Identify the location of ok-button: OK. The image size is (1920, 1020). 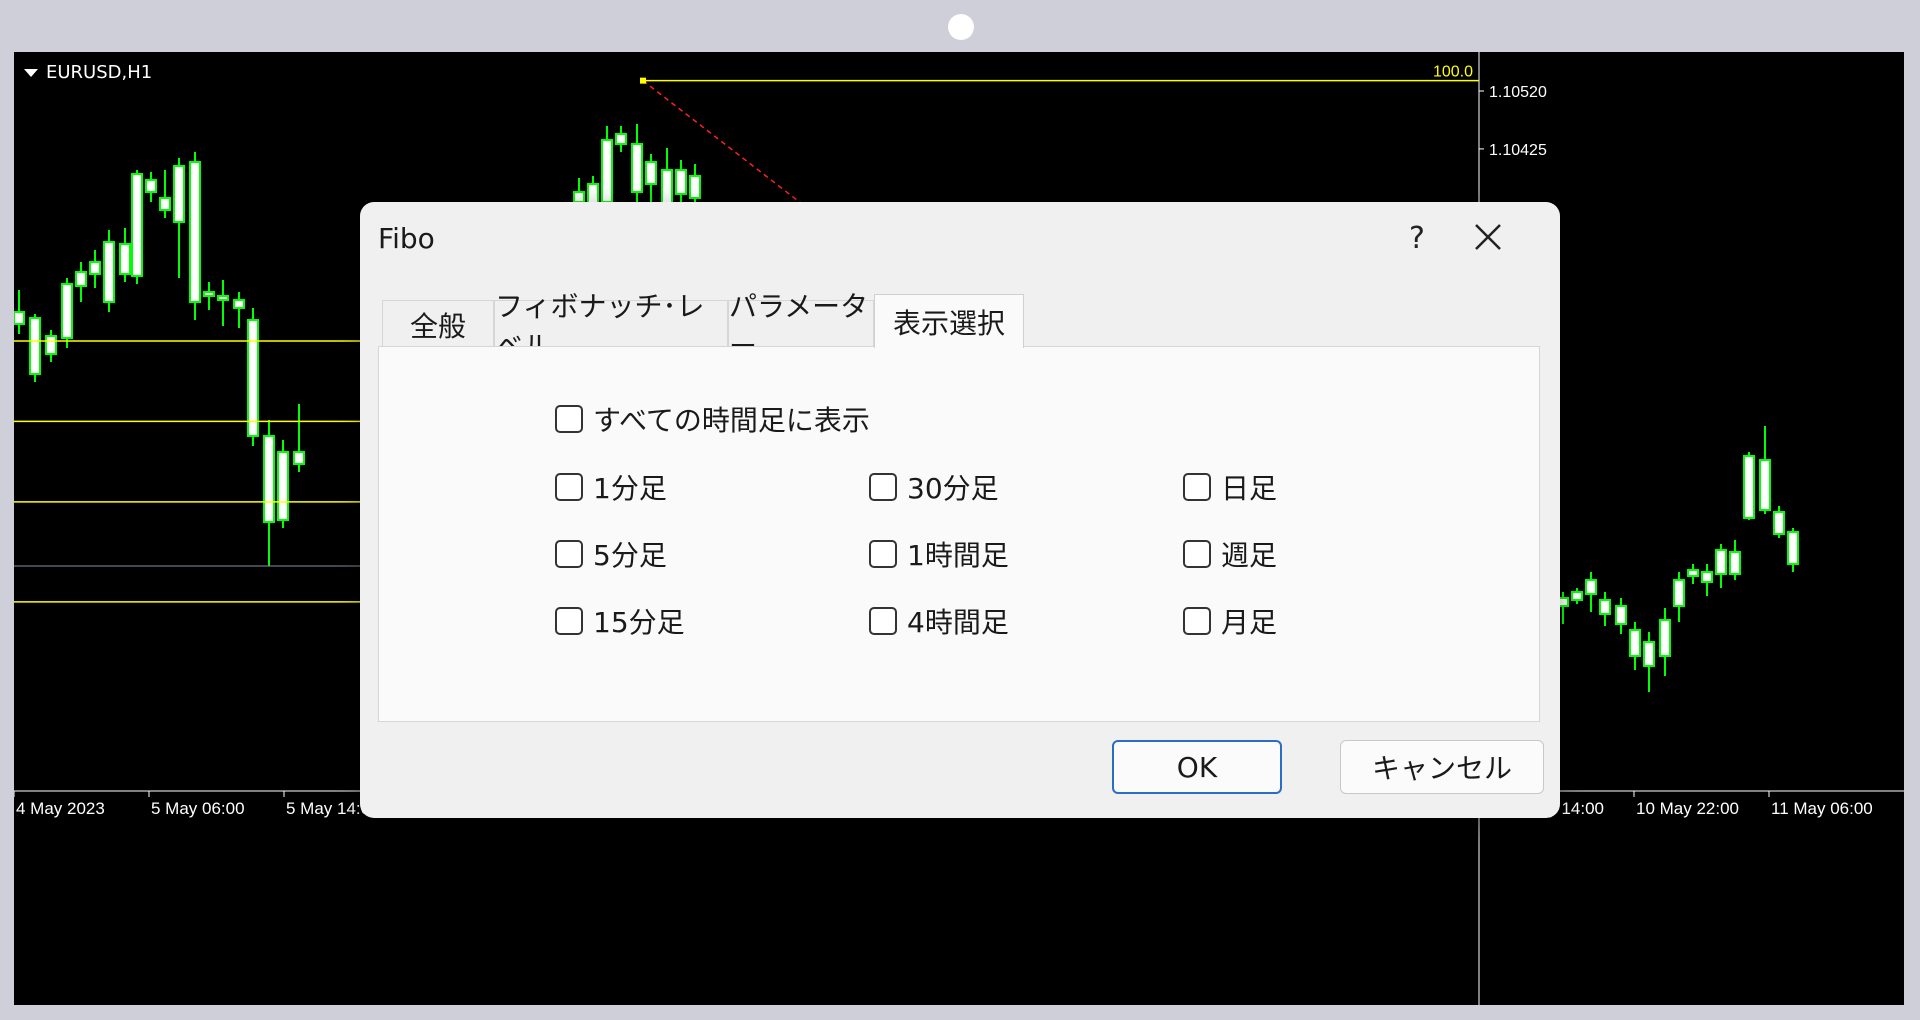
(1197, 767).